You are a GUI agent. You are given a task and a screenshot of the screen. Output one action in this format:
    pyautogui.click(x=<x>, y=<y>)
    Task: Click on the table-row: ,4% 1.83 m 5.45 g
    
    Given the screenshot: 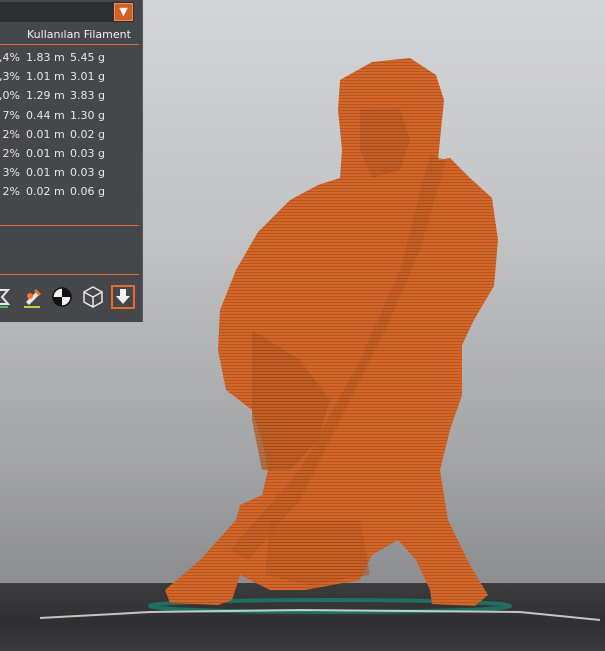 What is the action you would take?
    pyautogui.click(x=70, y=58)
    